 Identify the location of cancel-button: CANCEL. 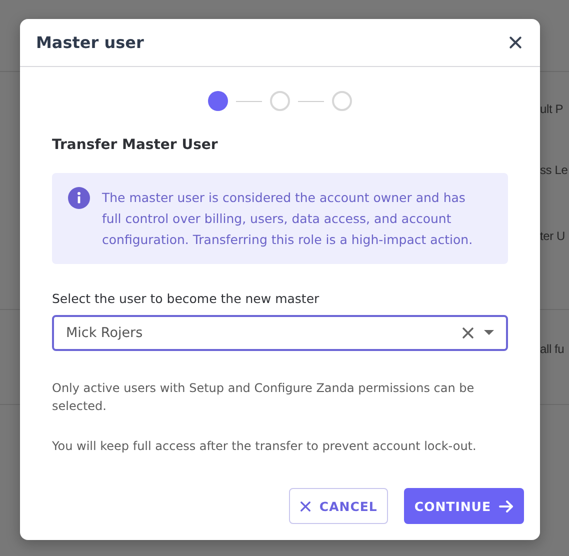
(338, 506).